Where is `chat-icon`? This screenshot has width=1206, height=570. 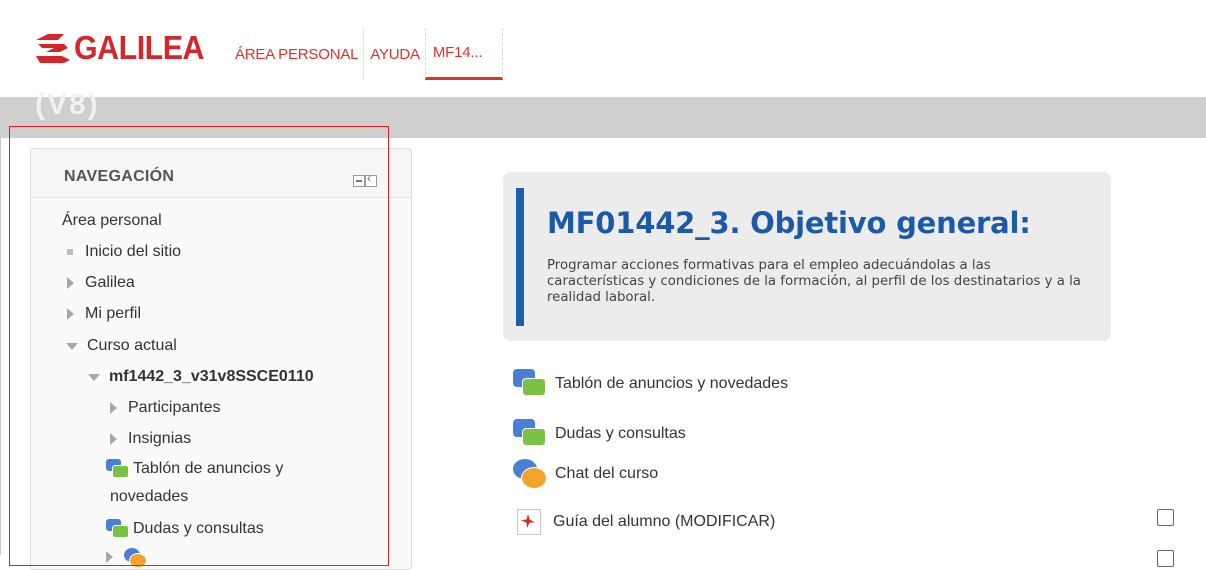
chat-icon is located at coordinates (530, 474).